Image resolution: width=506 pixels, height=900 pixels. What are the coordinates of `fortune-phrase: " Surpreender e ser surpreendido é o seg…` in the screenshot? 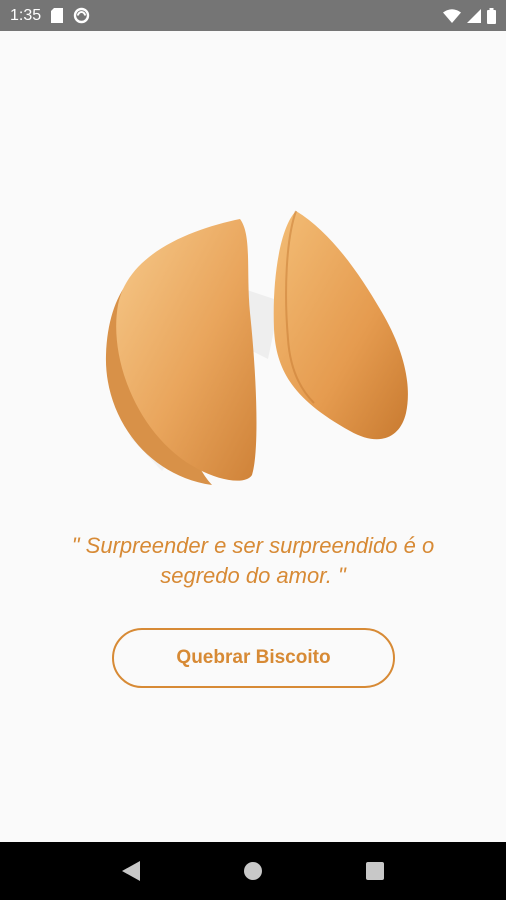 It's located at (253, 560).